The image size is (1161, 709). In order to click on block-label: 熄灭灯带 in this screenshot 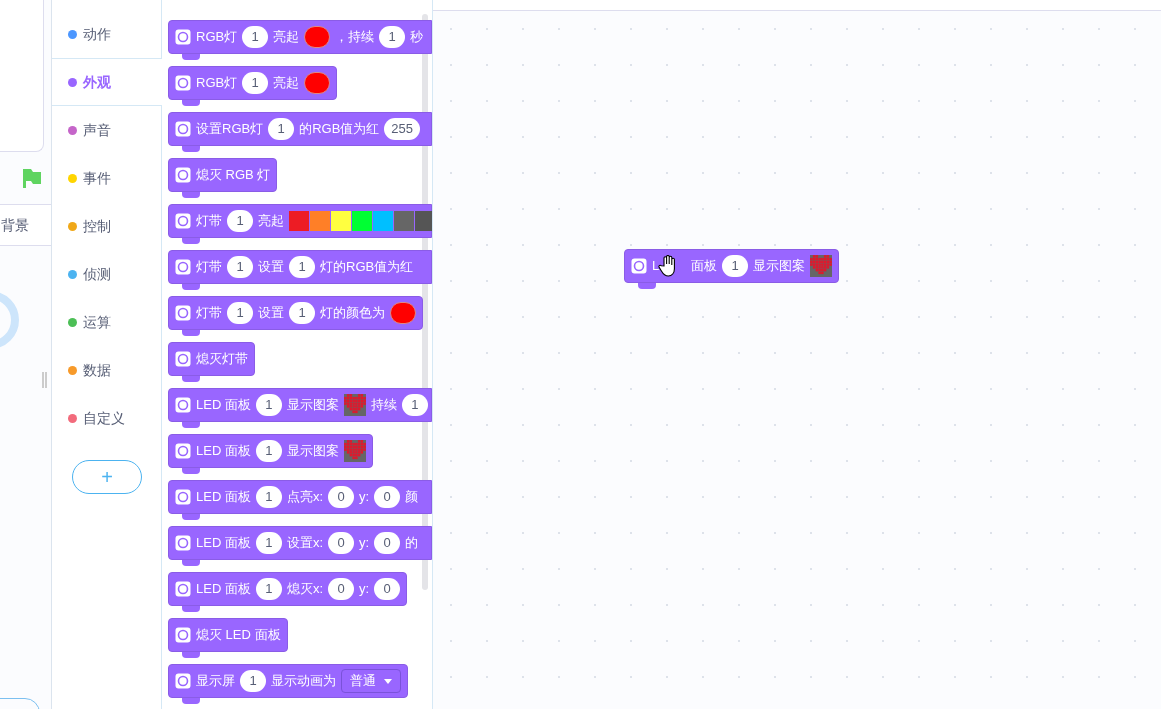, I will do `click(222, 359)`.